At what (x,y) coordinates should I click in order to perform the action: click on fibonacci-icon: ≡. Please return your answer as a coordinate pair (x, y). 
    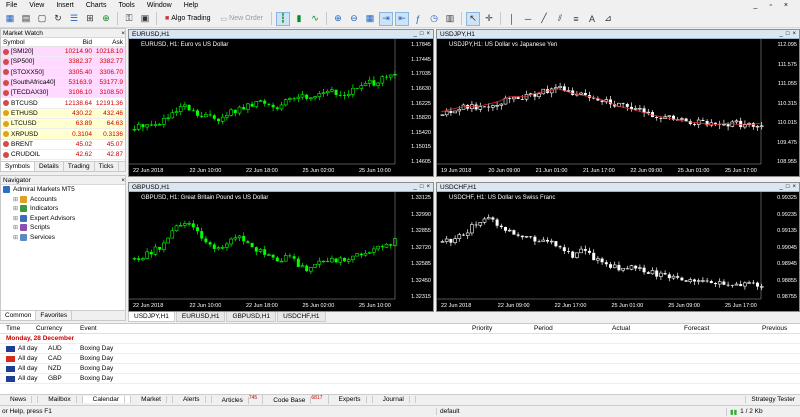
    Looking at the image, I should click on (576, 19).